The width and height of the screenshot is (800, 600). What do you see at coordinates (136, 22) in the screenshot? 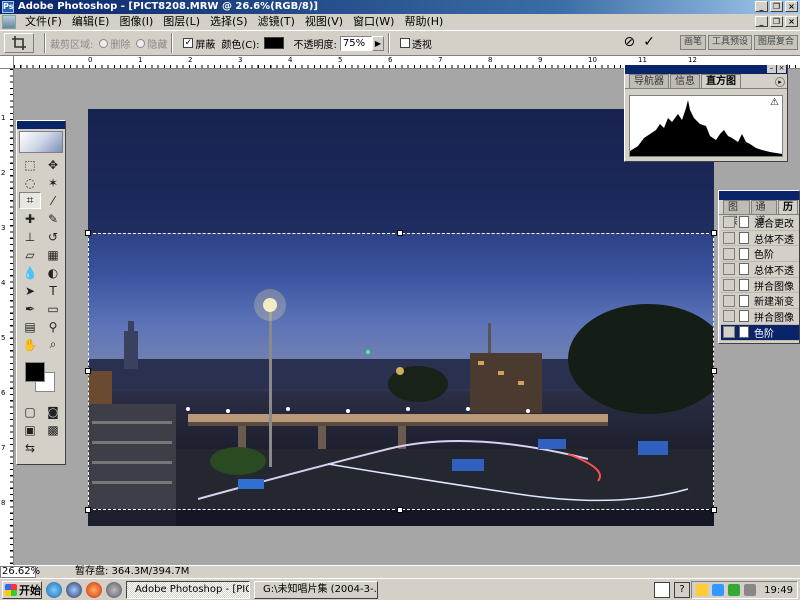
I see `menu-image: 图像(I)` at bounding box center [136, 22].